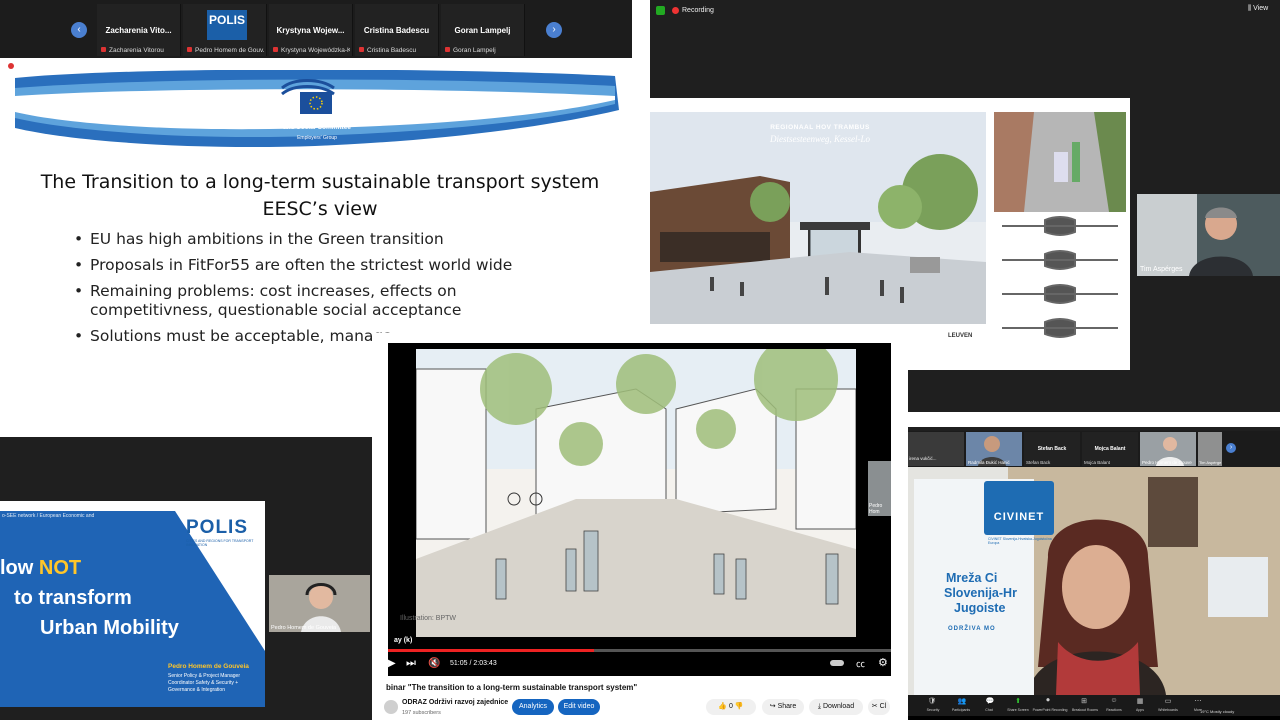 This screenshot has height=720, width=1280. I want to click on edit-video-button: Edit video, so click(579, 707).